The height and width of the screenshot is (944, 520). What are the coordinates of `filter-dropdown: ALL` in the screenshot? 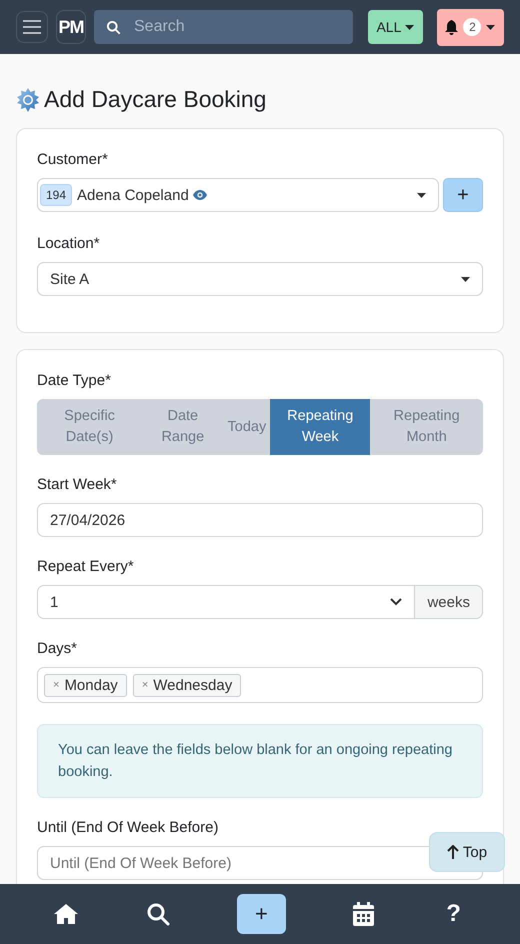 It's located at (395, 27).